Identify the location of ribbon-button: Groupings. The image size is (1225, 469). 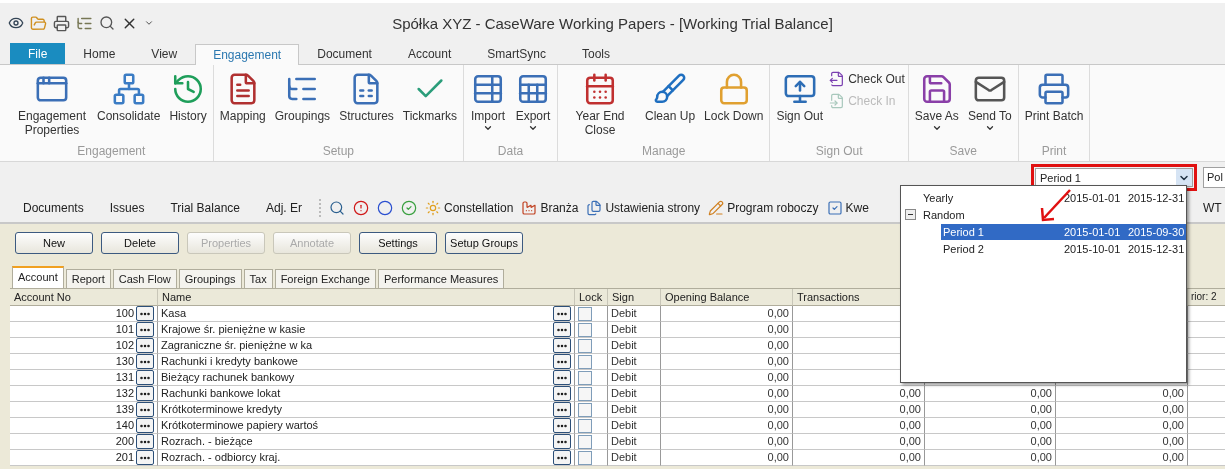
(302, 106).